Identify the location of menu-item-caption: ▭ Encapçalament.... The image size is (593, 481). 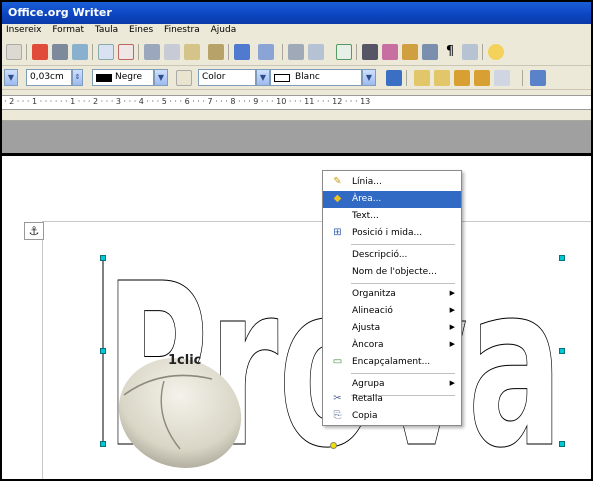
(392, 362).